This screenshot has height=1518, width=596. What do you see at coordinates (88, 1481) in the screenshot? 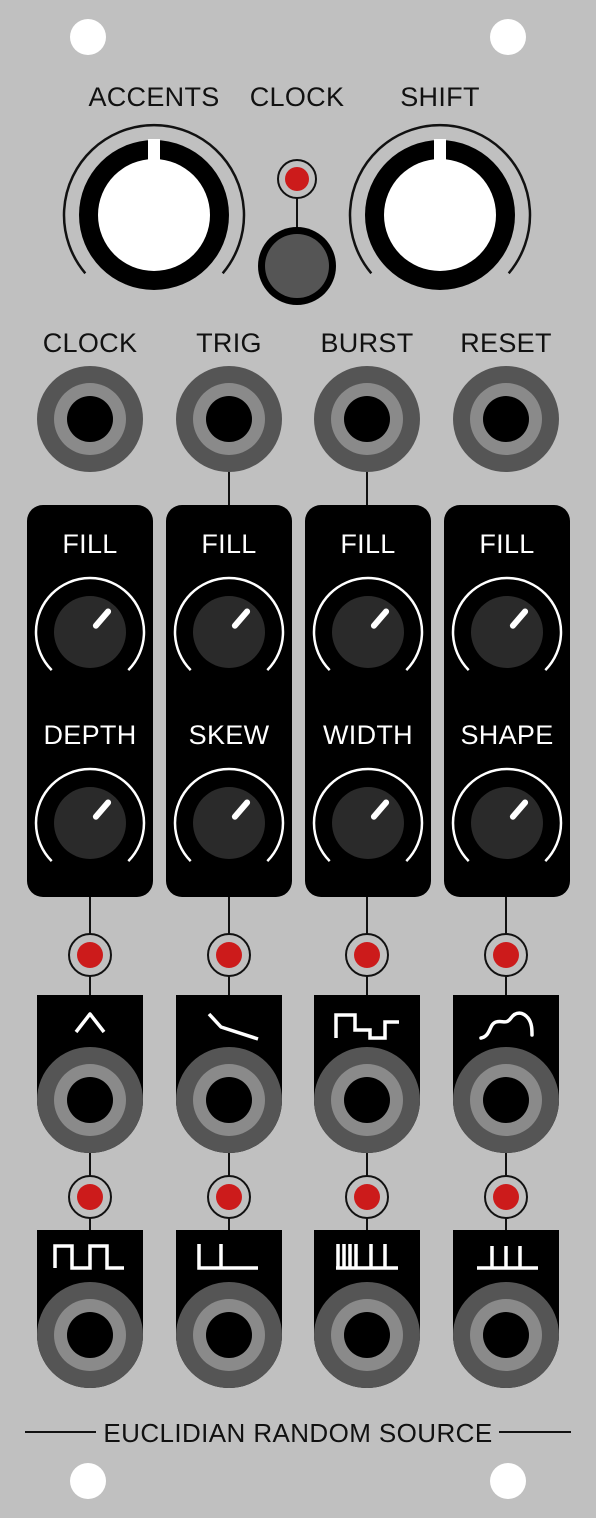
I see `mount-hole-bottom-left` at bounding box center [88, 1481].